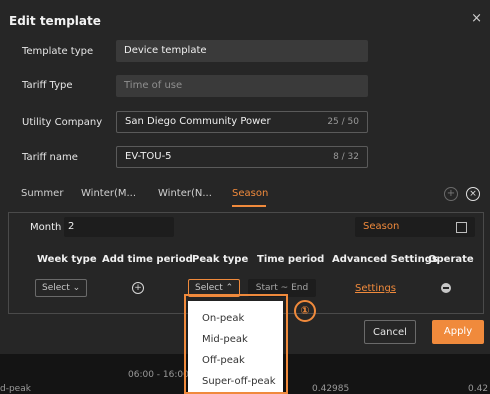 This screenshot has width=490, height=394. I want to click on dropdown-option-mid-peak: Mid-peak, so click(225, 339).